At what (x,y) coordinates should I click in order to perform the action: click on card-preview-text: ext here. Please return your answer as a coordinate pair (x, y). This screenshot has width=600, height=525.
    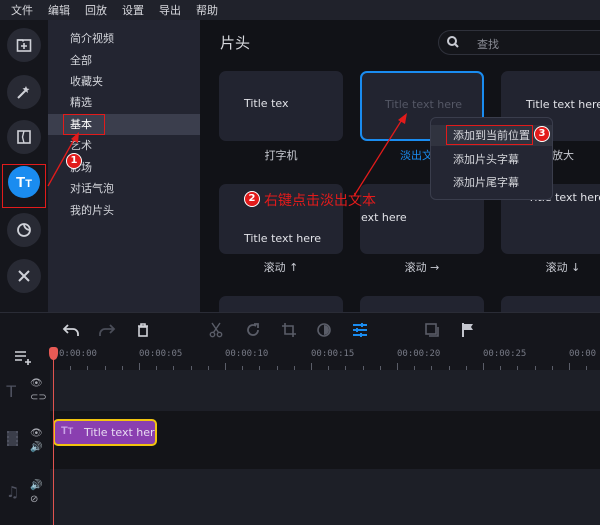
    Looking at the image, I should click on (384, 217).